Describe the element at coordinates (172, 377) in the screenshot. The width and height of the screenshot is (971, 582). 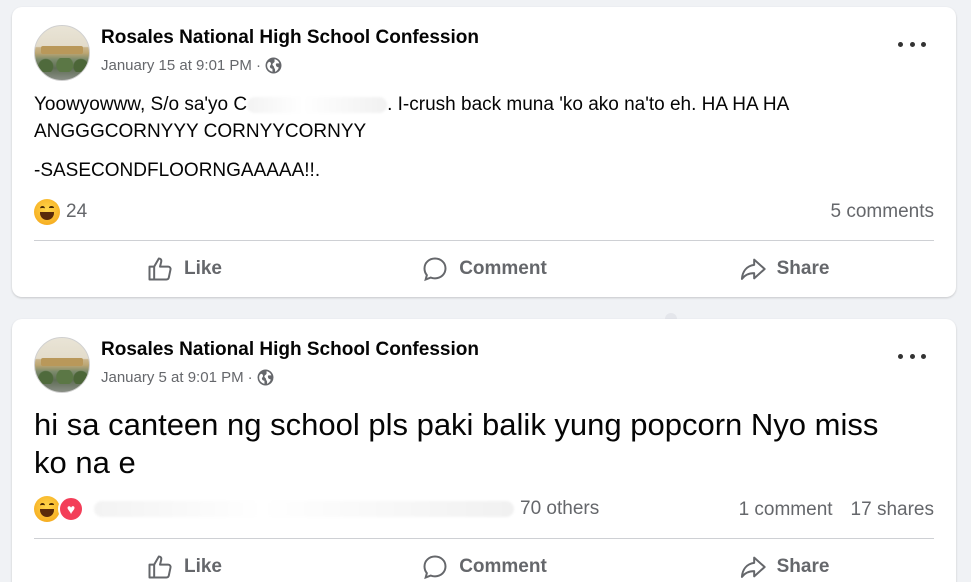
I see `post-date-link: January 5 at 9:01 PM` at that location.